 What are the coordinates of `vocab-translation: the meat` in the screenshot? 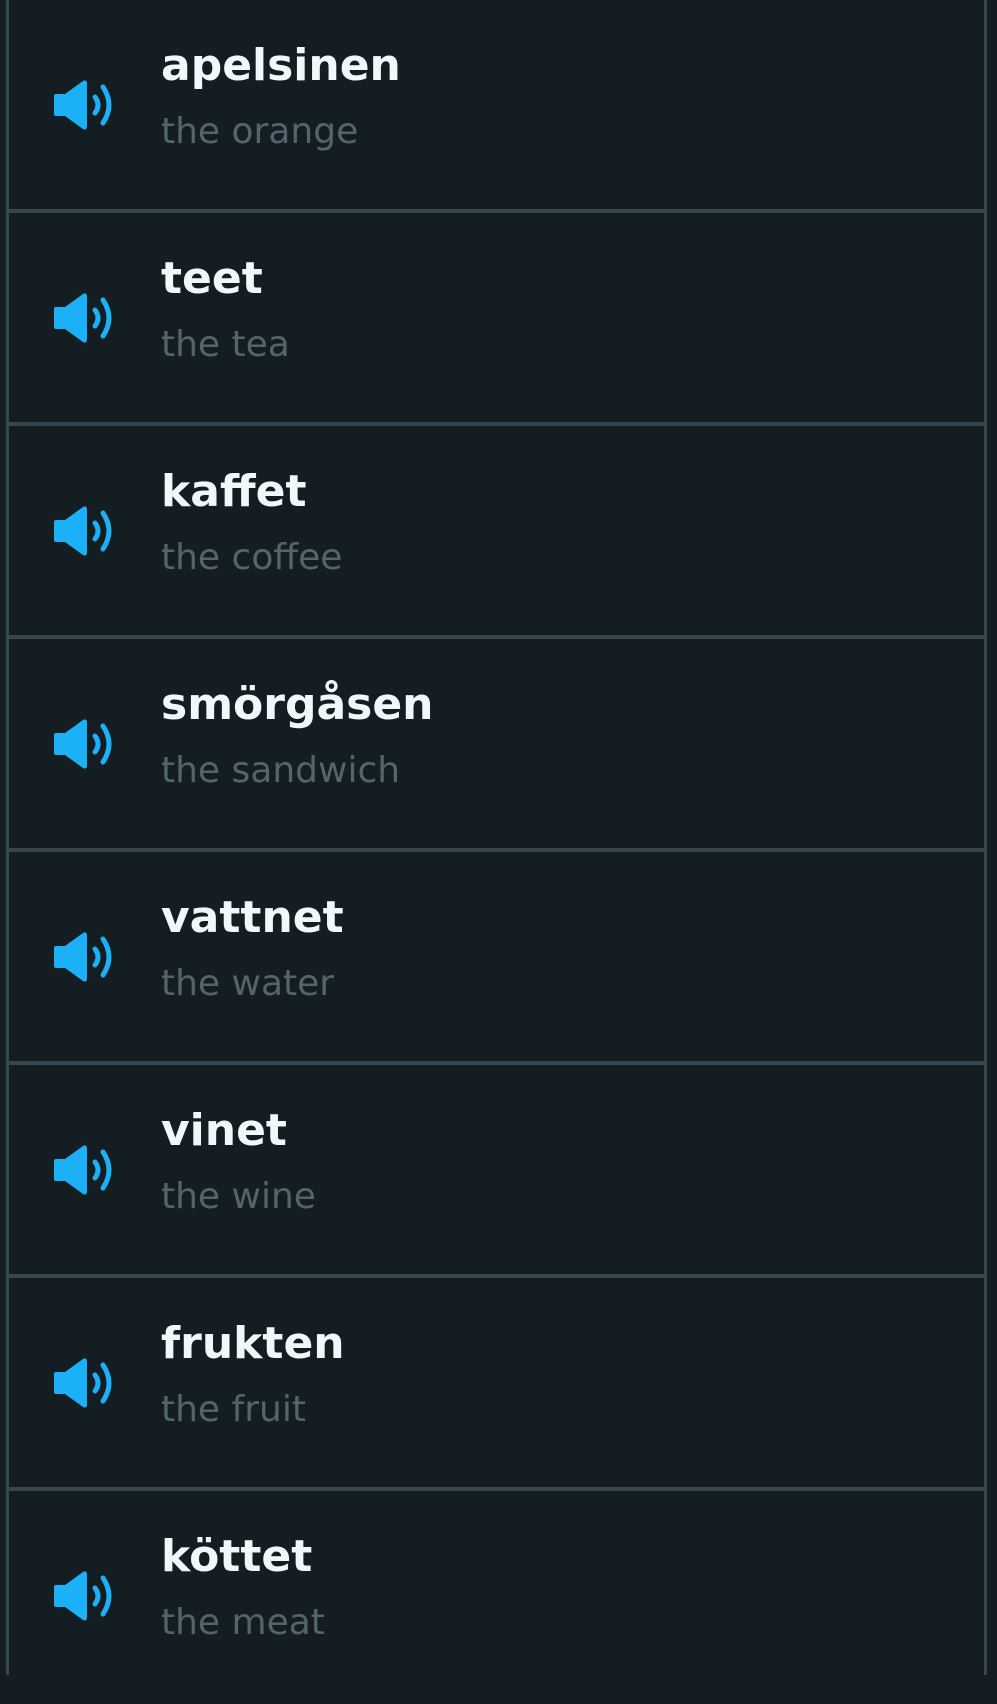 It's located at (243, 1622).